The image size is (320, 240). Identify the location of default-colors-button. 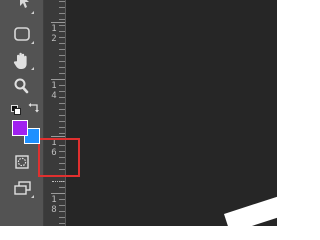
(16, 107).